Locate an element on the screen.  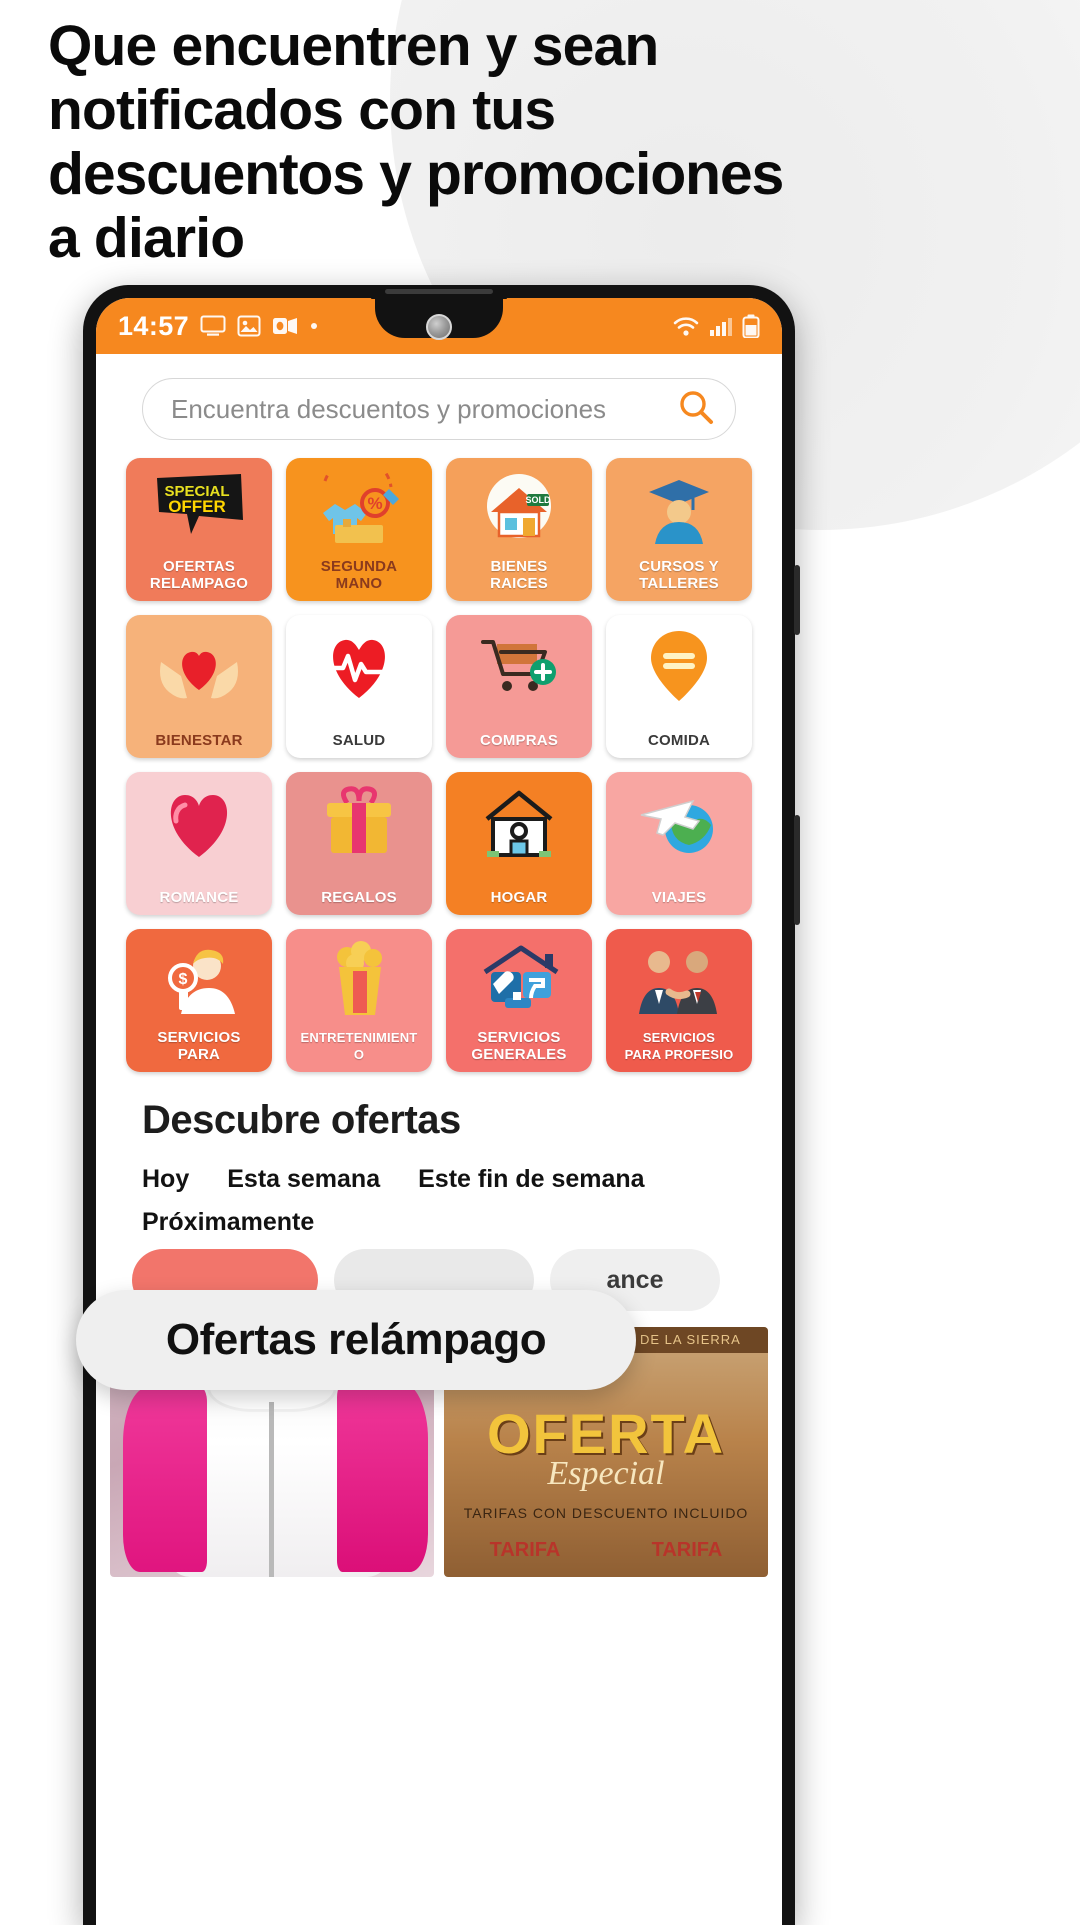
tile-label: COMPRAS is located at coordinates (519, 740).